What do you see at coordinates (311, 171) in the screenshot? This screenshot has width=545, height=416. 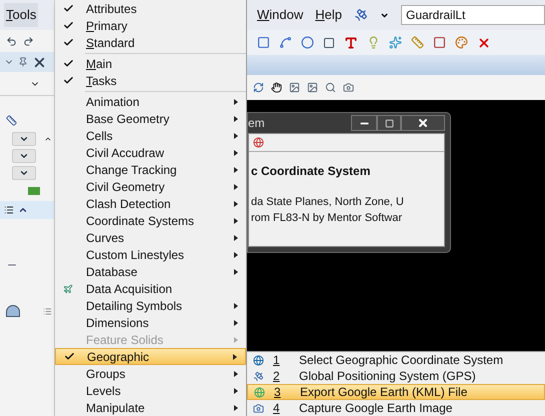 I see `dialog-heading: c Coordinate System` at bounding box center [311, 171].